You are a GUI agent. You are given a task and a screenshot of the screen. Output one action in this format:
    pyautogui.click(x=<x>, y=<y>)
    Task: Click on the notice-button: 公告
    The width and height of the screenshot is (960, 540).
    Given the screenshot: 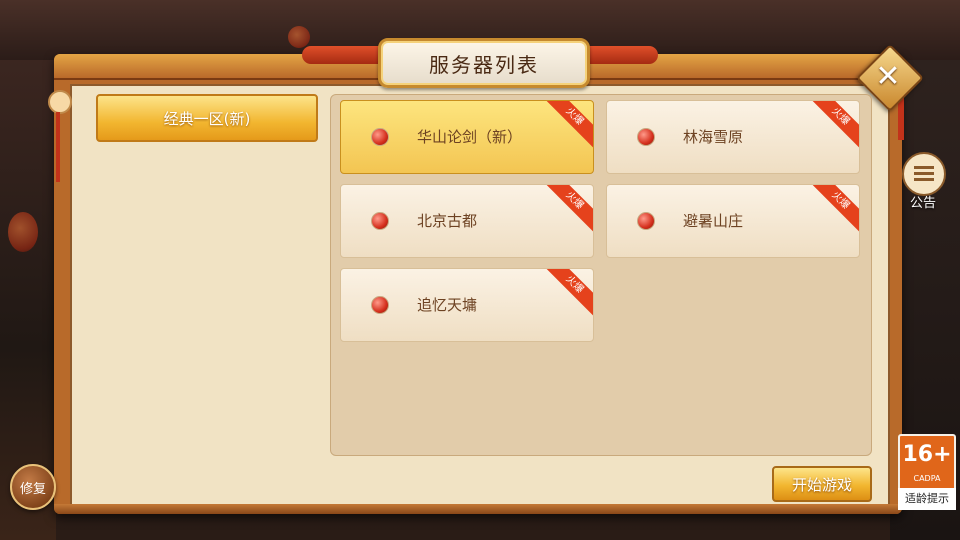 What is the action you would take?
    pyautogui.click(x=923, y=181)
    